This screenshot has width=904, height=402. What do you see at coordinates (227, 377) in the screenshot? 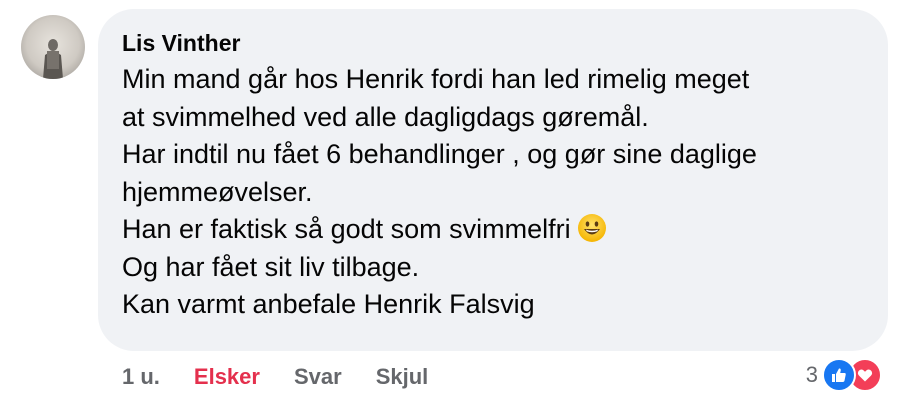
I see `love-reaction-button: Elsker` at bounding box center [227, 377].